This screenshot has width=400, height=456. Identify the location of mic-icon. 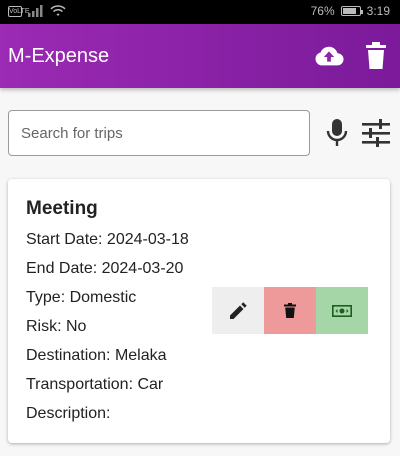
(337, 133).